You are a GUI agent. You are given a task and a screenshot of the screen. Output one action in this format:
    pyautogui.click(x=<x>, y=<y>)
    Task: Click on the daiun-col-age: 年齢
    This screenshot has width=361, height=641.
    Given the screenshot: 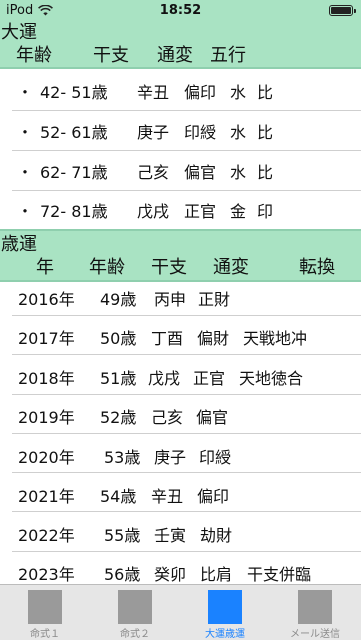 What is the action you would take?
    pyautogui.click(x=34, y=55)
    